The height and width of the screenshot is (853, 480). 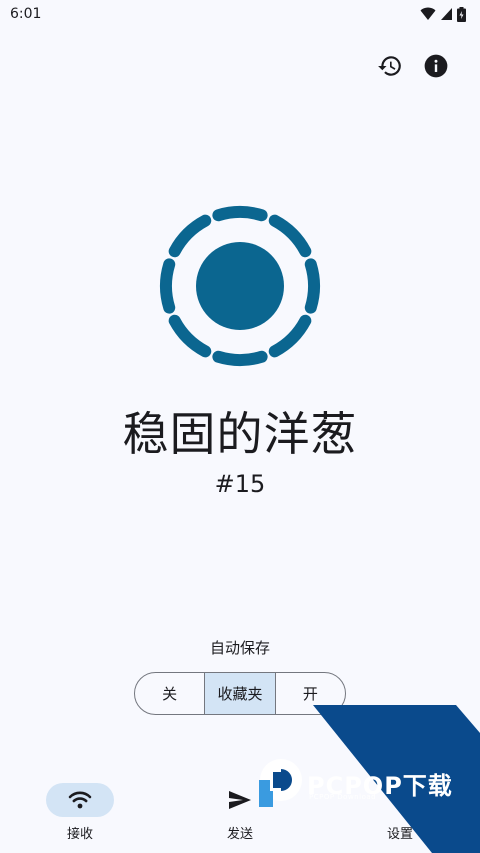 I want to click on nav-label-receive: 接收, so click(x=79, y=834).